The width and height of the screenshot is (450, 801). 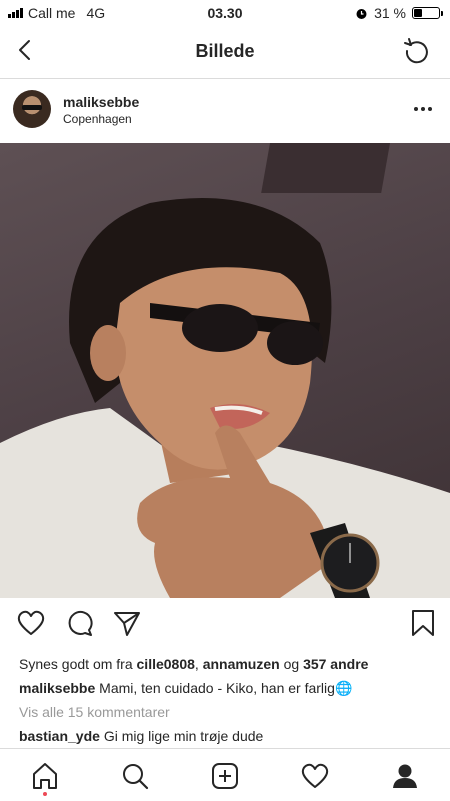 What do you see at coordinates (418, 13) in the screenshot?
I see `battery-fill` at bounding box center [418, 13].